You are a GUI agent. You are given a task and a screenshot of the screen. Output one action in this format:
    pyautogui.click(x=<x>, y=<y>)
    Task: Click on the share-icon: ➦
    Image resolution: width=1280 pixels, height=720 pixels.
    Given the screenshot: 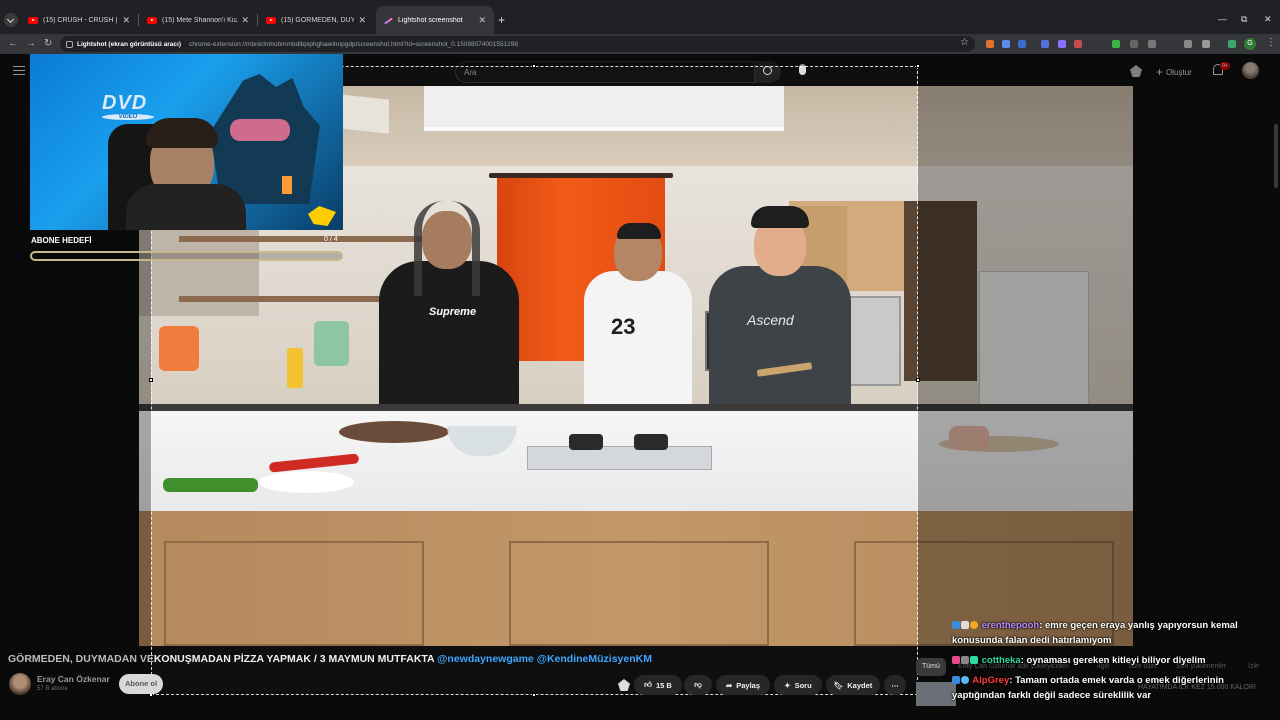 What is the action you would take?
    pyautogui.click(x=729, y=685)
    